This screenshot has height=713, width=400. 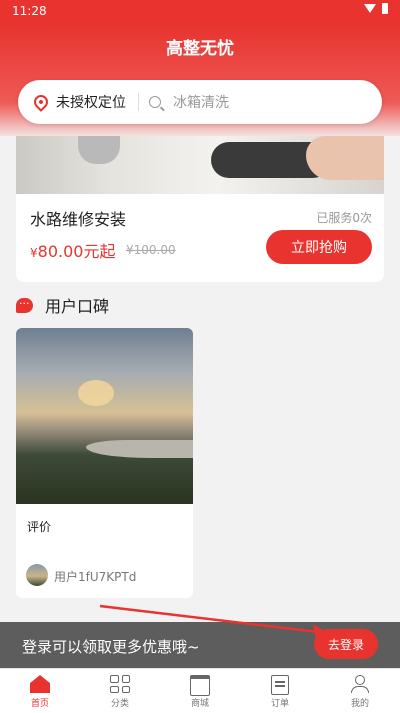 What do you see at coordinates (319, 247) in the screenshot?
I see `buy-now-button: 立即抢购` at bounding box center [319, 247].